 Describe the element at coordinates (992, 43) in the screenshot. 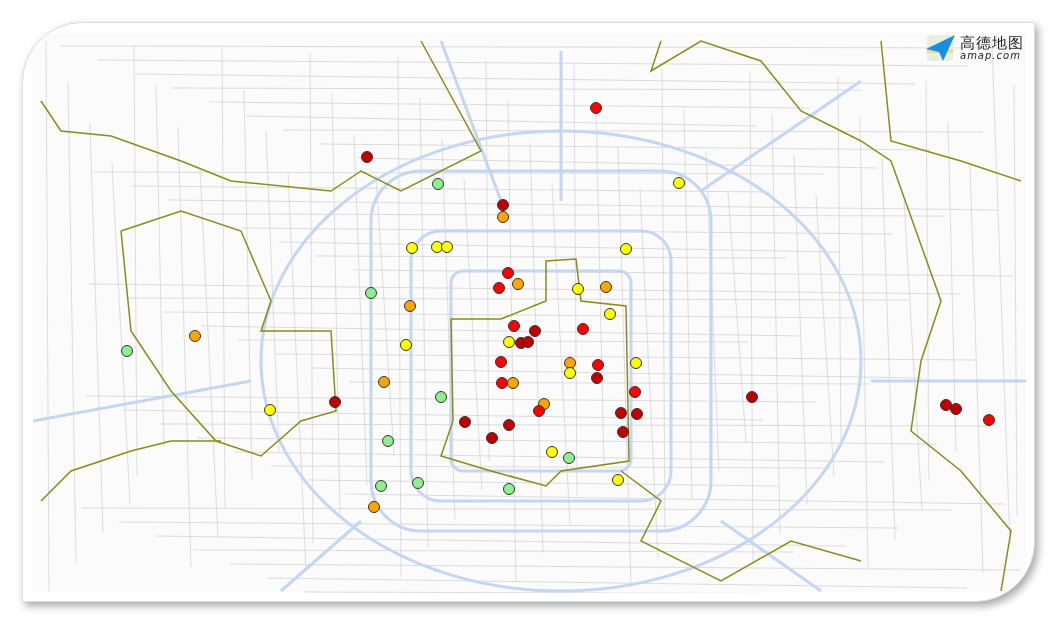

I see `logo-name: 高德地图` at that location.